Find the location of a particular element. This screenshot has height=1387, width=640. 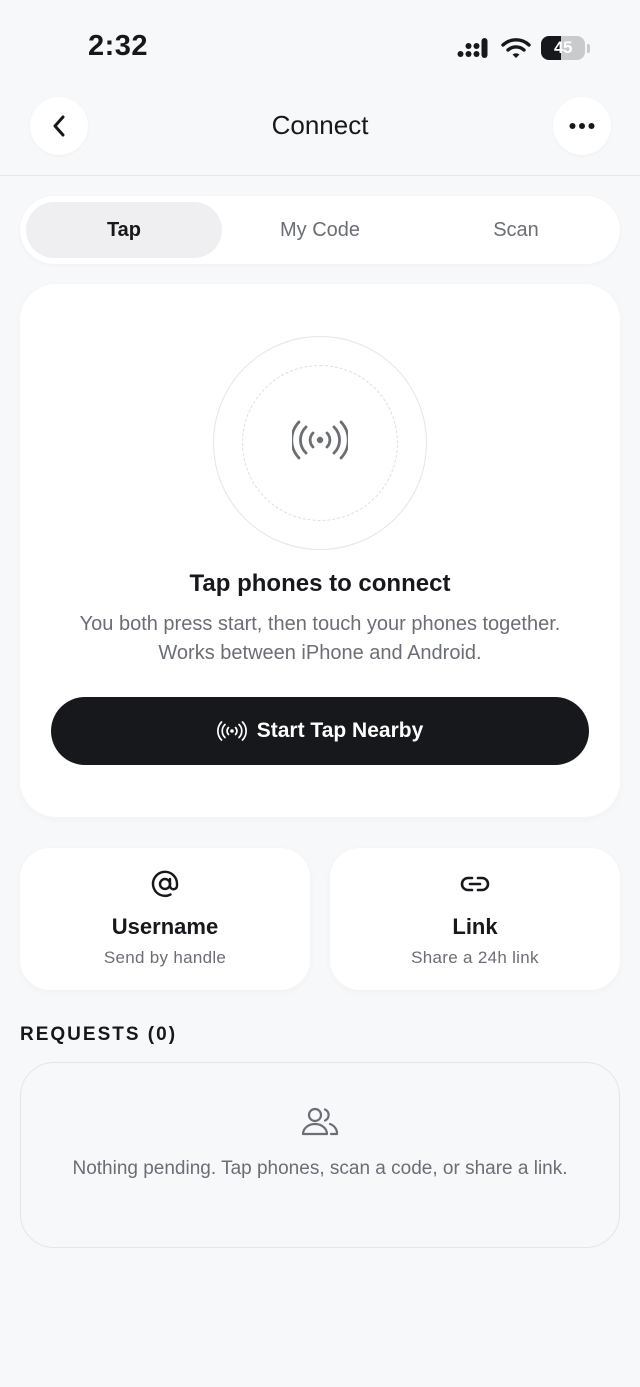

battery-percent: 45 is located at coordinates (563, 47).